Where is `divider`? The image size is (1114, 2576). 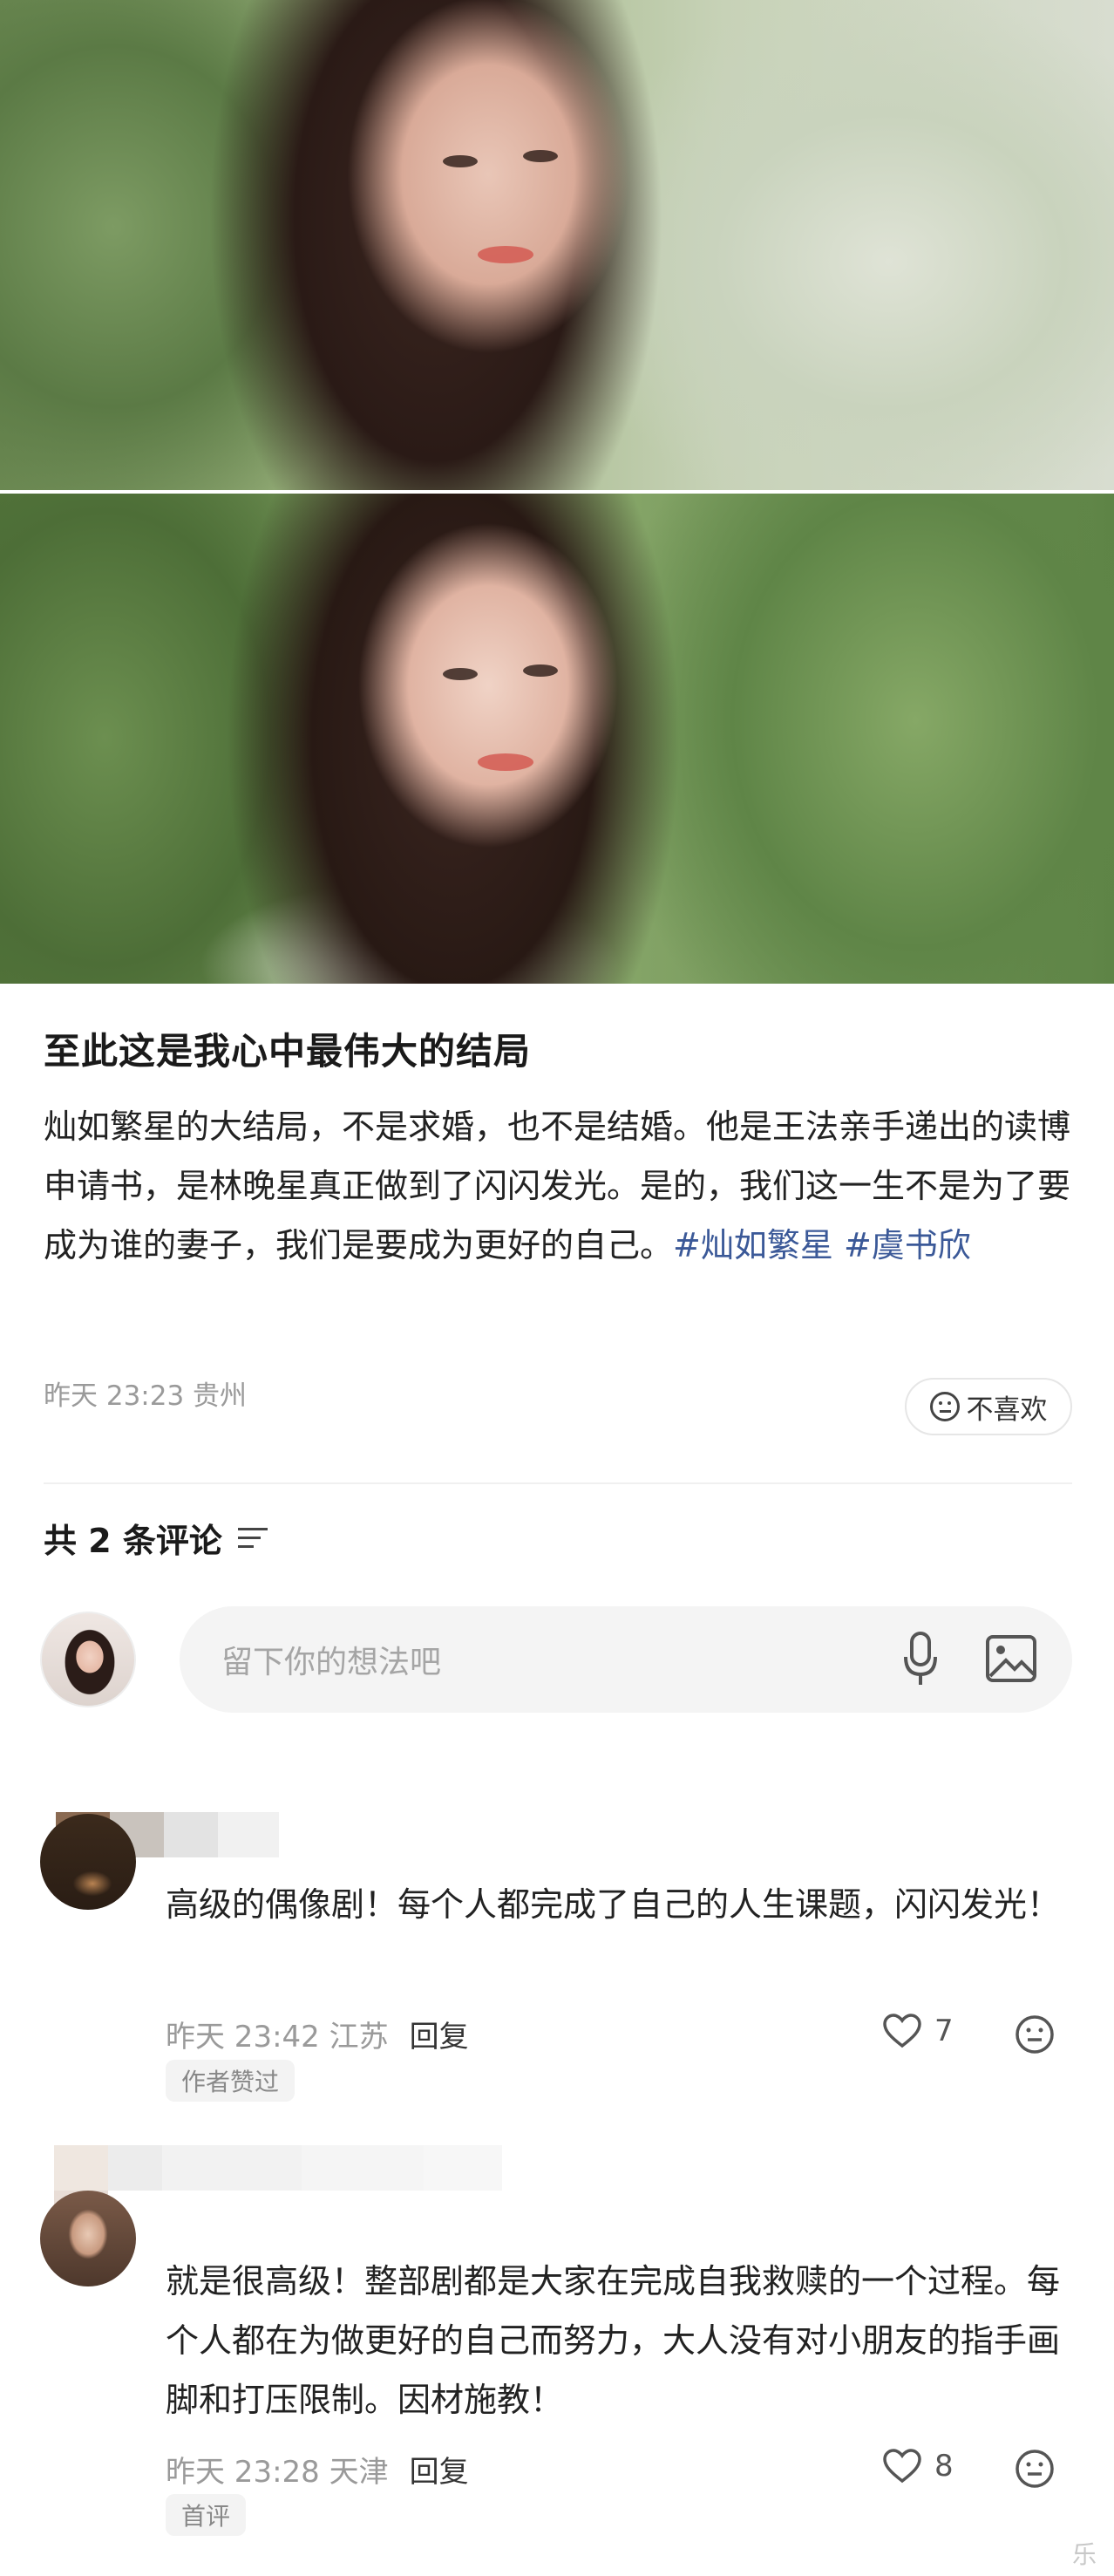
divider is located at coordinates (558, 1483).